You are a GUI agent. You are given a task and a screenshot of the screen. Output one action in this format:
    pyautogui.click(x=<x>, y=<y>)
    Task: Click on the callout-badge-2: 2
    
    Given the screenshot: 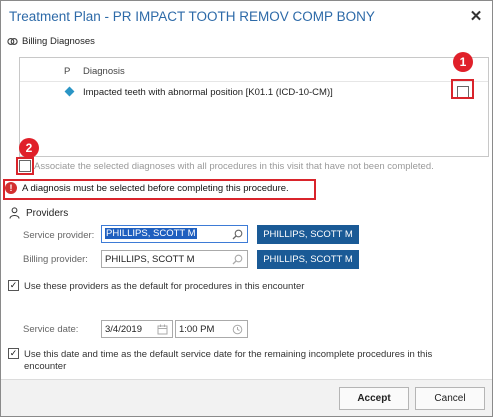 What is the action you would take?
    pyautogui.click(x=29, y=148)
    